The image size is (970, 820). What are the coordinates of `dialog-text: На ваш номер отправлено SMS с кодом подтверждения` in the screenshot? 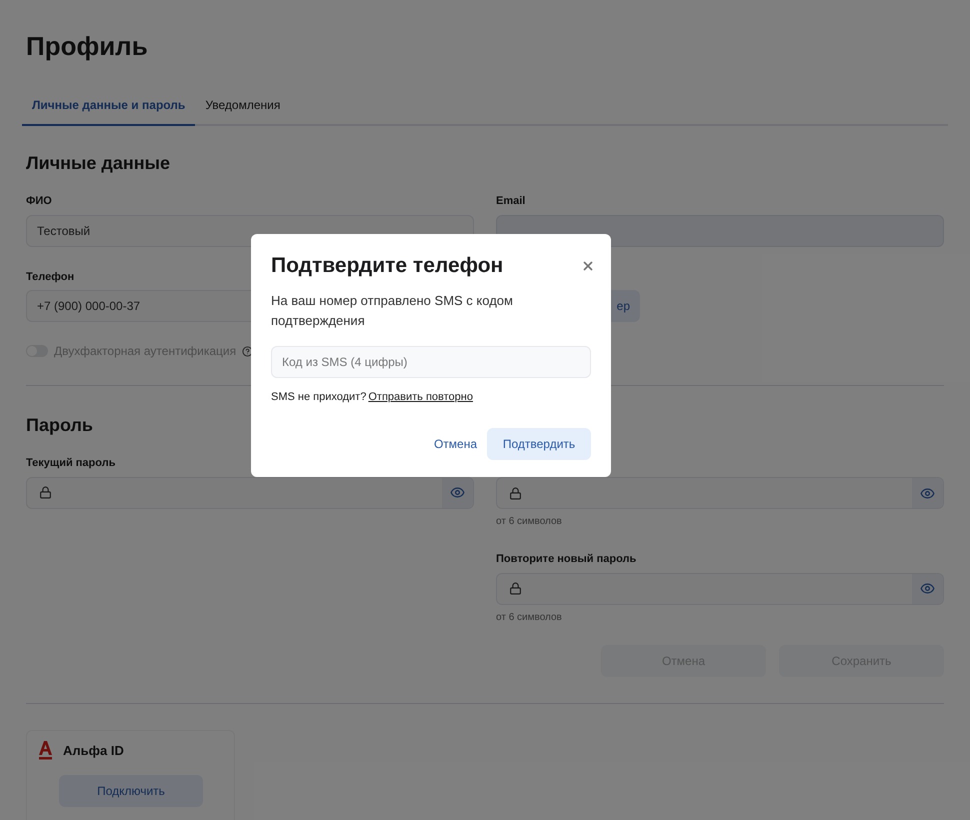 It's located at (392, 311).